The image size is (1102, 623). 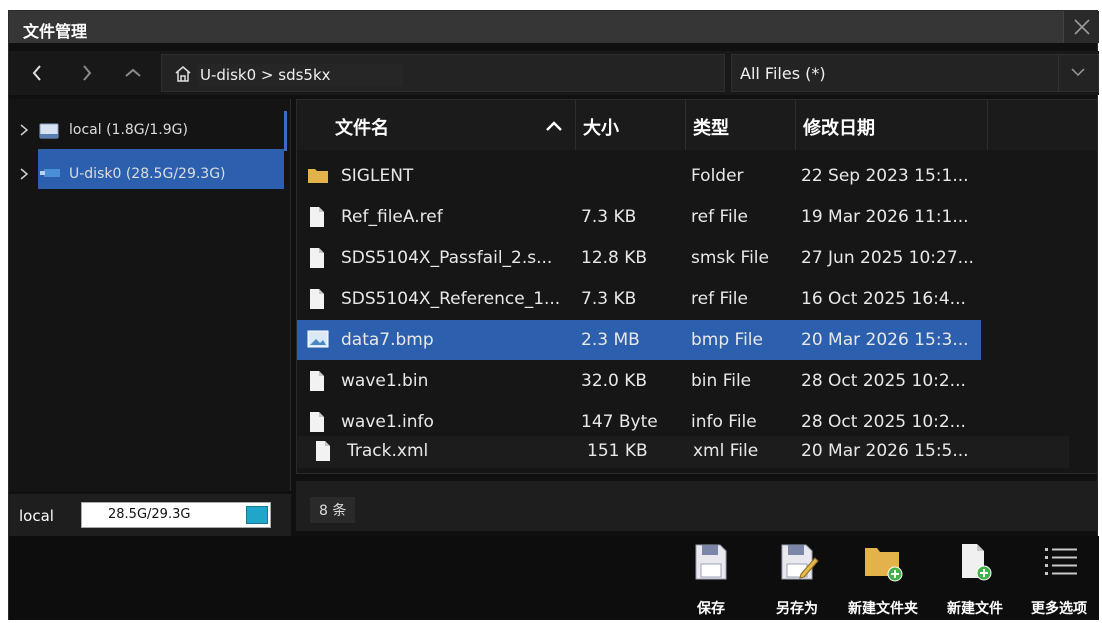 What do you see at coordinates (783, 73) in the screenshot?
I see `filter-value: All Files (*)` at bounding box center [783, 73].